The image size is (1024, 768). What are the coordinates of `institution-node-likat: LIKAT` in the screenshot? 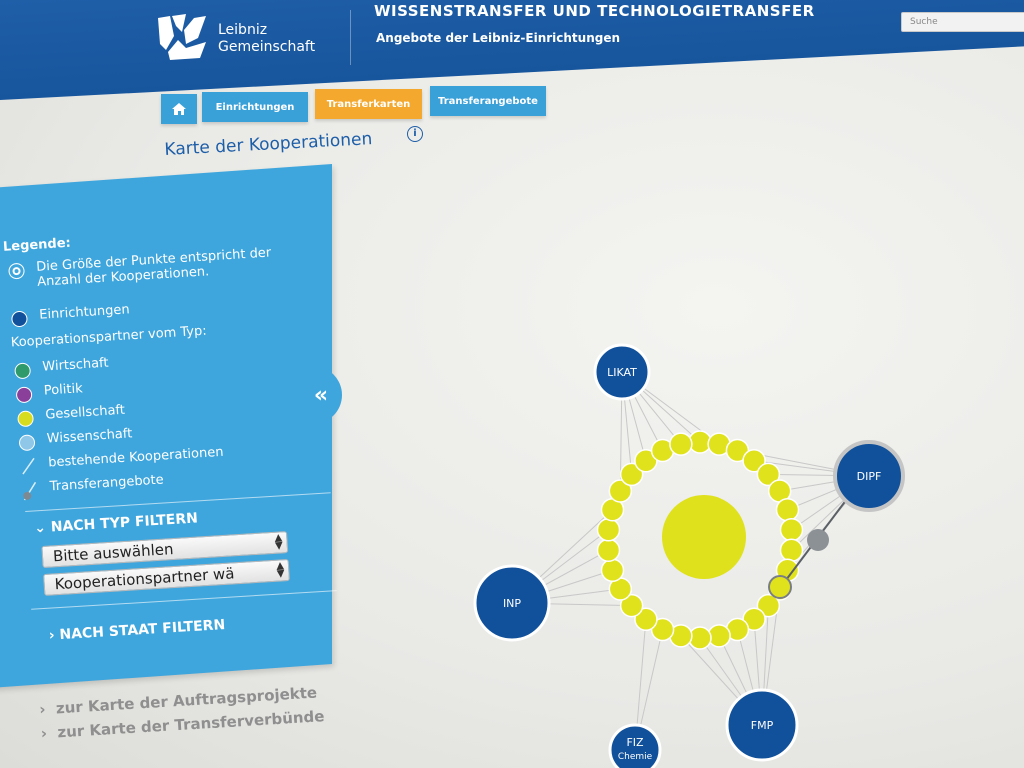 It's located at (622, 372).